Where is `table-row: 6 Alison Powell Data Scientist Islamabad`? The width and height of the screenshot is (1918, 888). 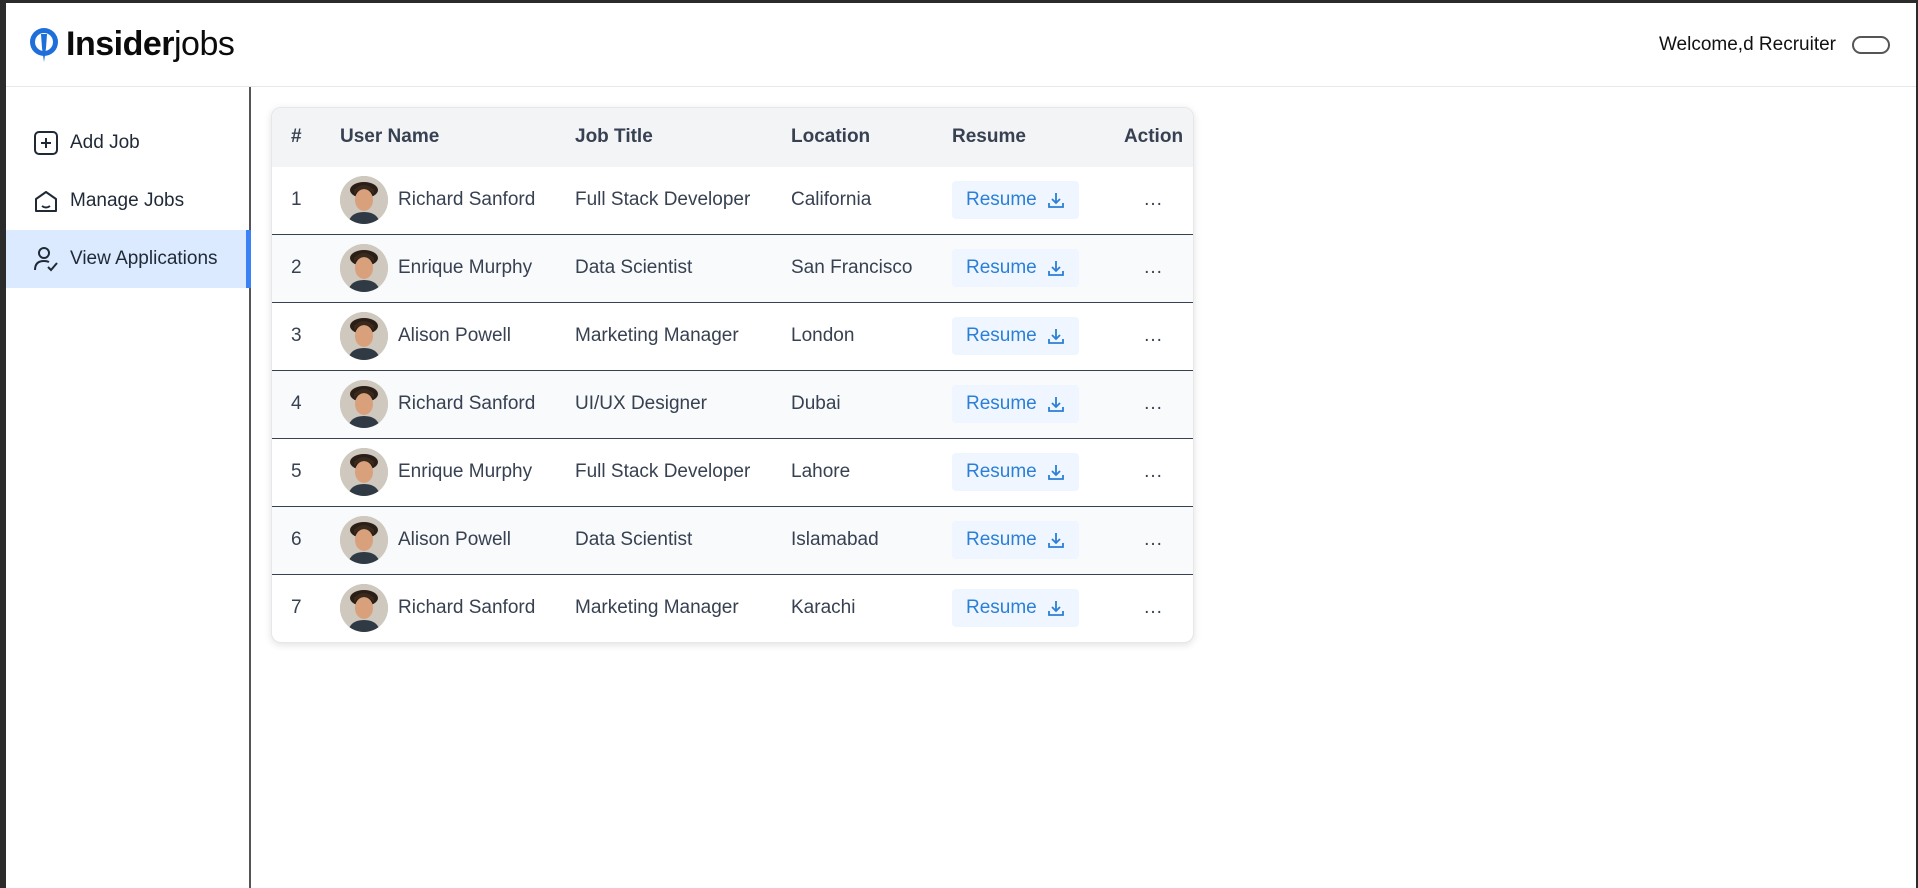
table-row: 6 Alison Powell Data Scientist Islamabad is located at coordinates (732, 540).